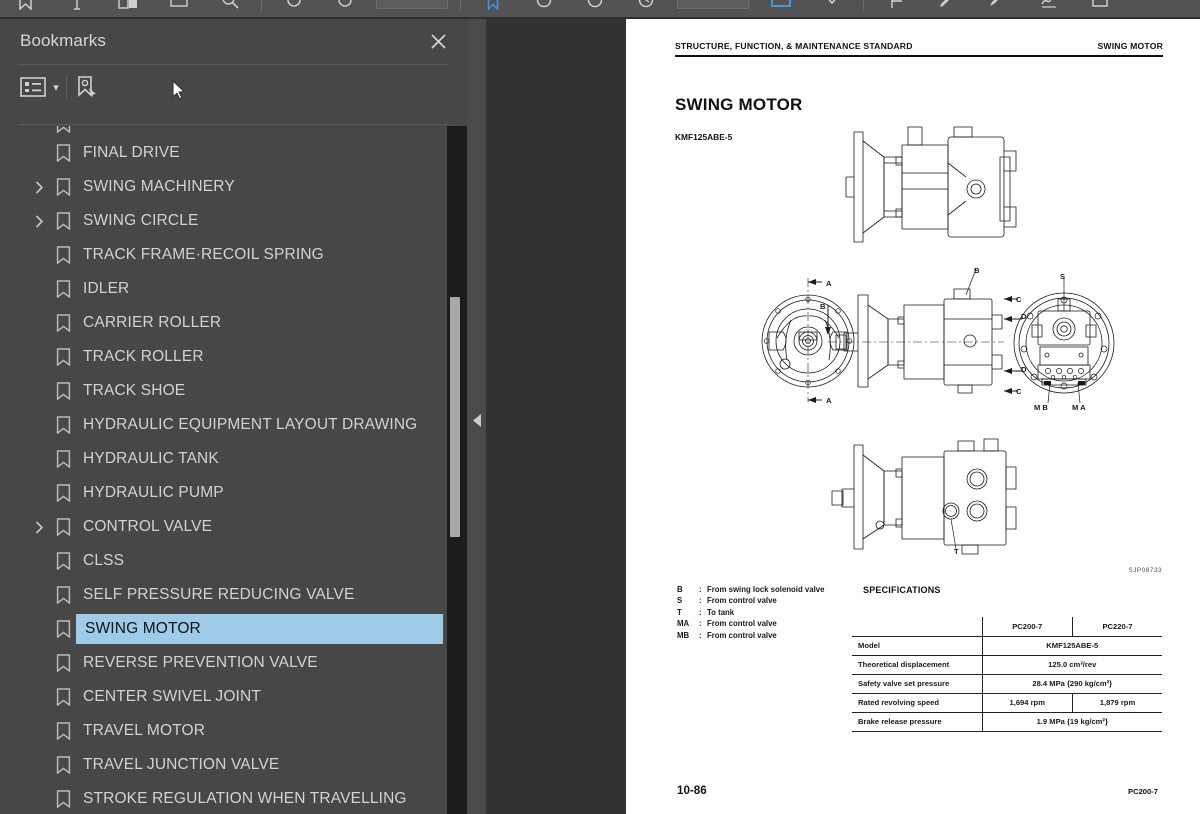 The width and height of the screenshot is (1200, 814). What do you see at coordinates (223, 289) in the screenshot?
I see `bookmark-item: IDLER` at bounding box center [223, 289].